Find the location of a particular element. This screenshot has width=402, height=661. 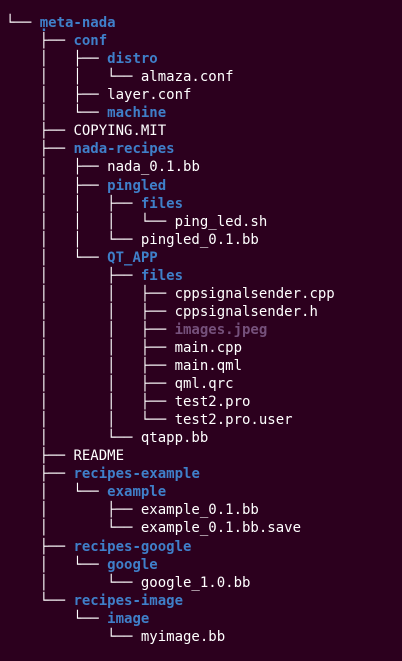

tree-row-file: ├── COPYING.MIT is located at coordinates (86, 131).